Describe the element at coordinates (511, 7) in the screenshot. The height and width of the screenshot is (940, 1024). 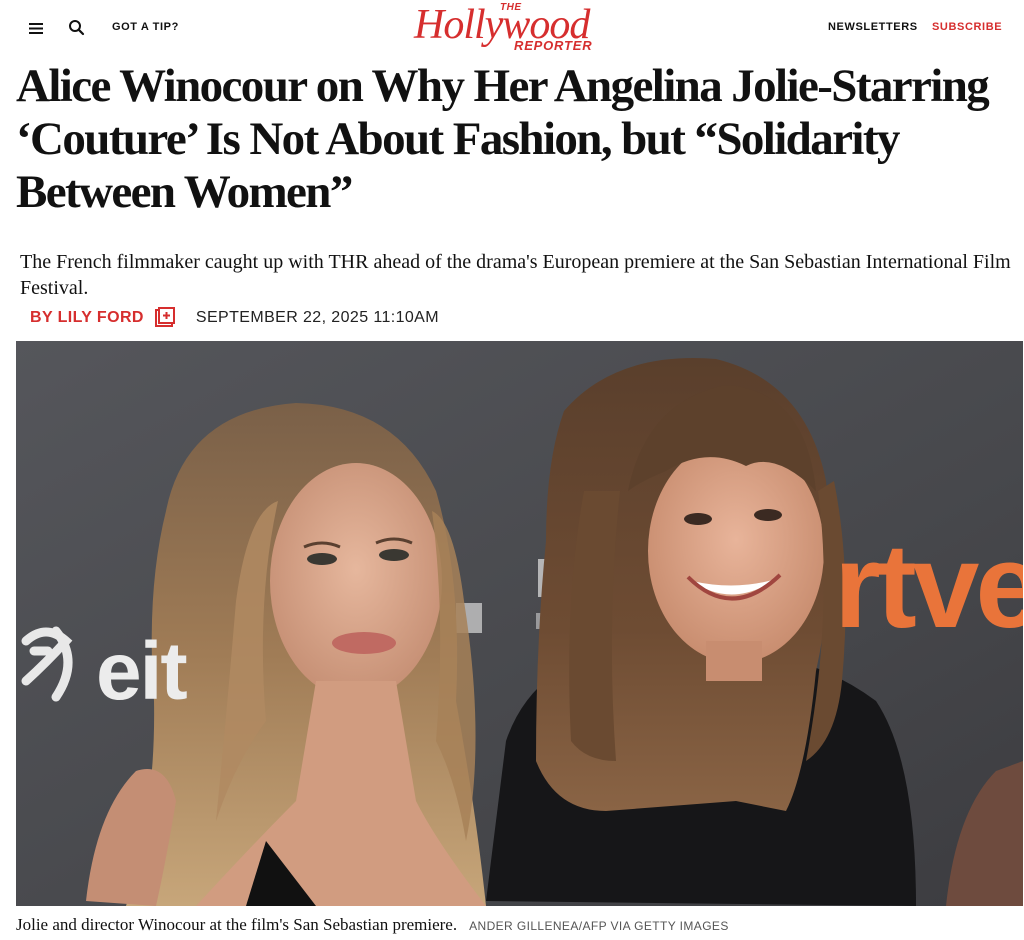
I see `logo-the: THE` at that location.